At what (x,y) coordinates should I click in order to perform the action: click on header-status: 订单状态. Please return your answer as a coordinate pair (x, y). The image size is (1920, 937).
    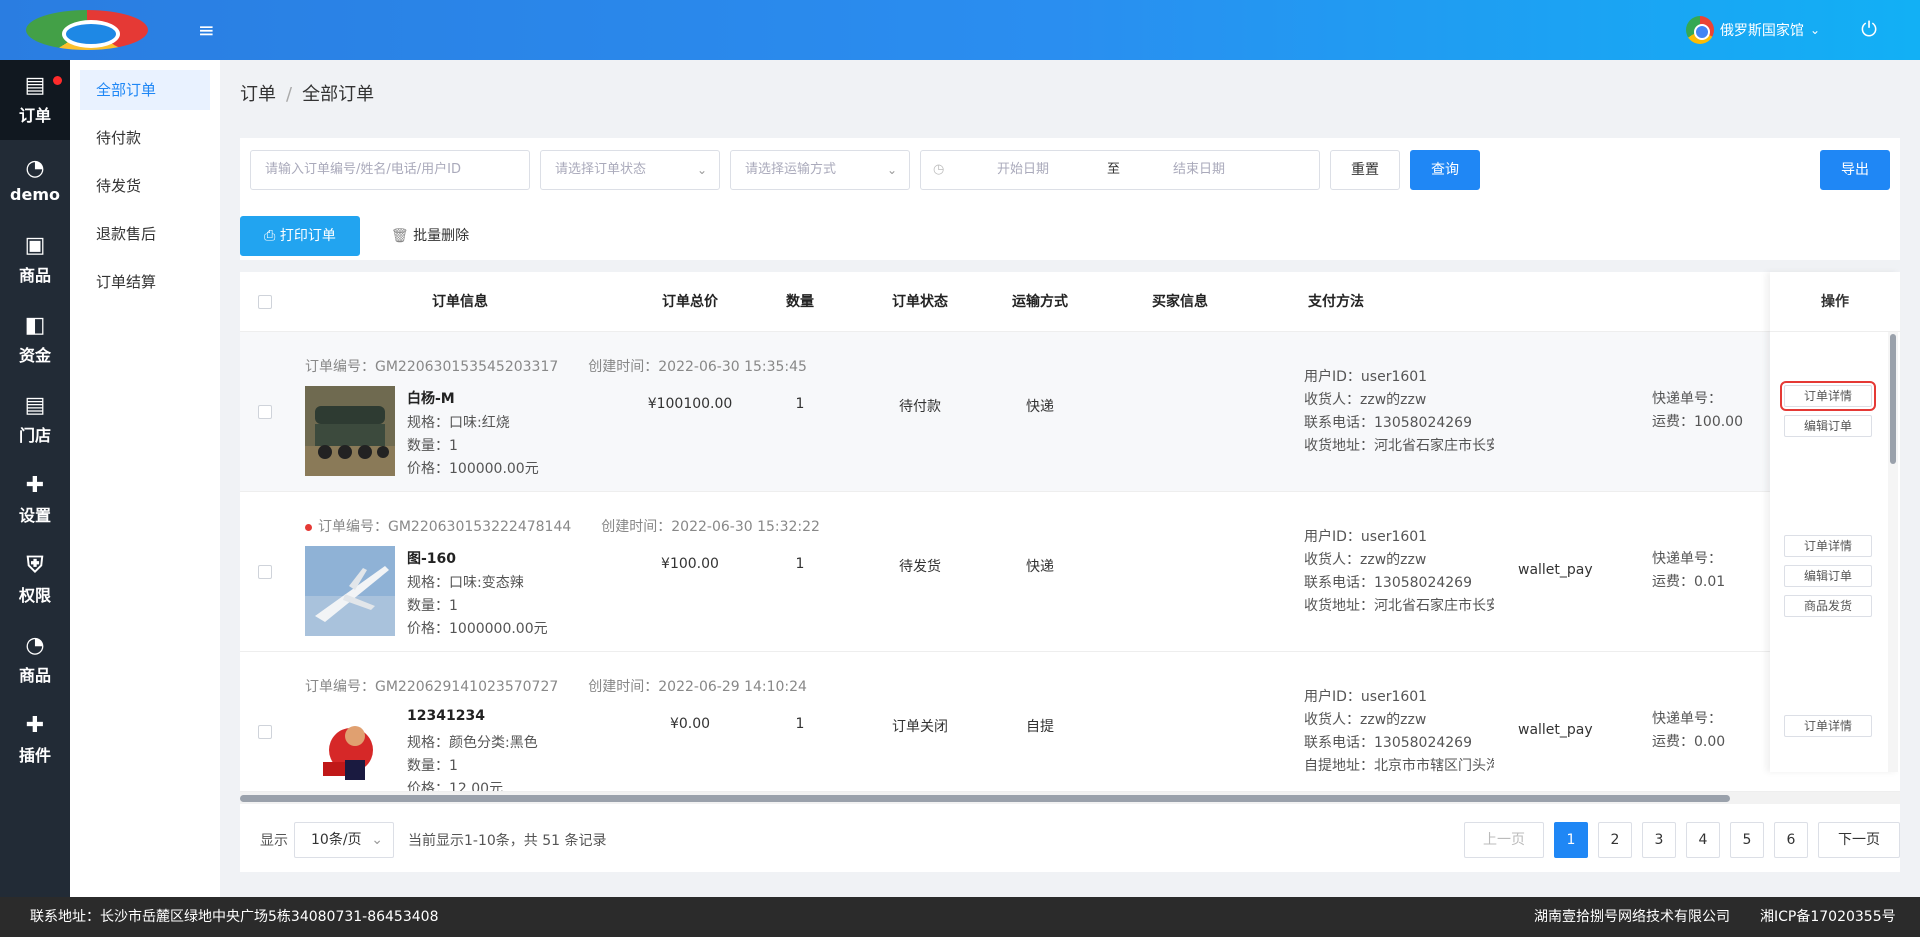
    Looking at the image, I should click on (920, 302).